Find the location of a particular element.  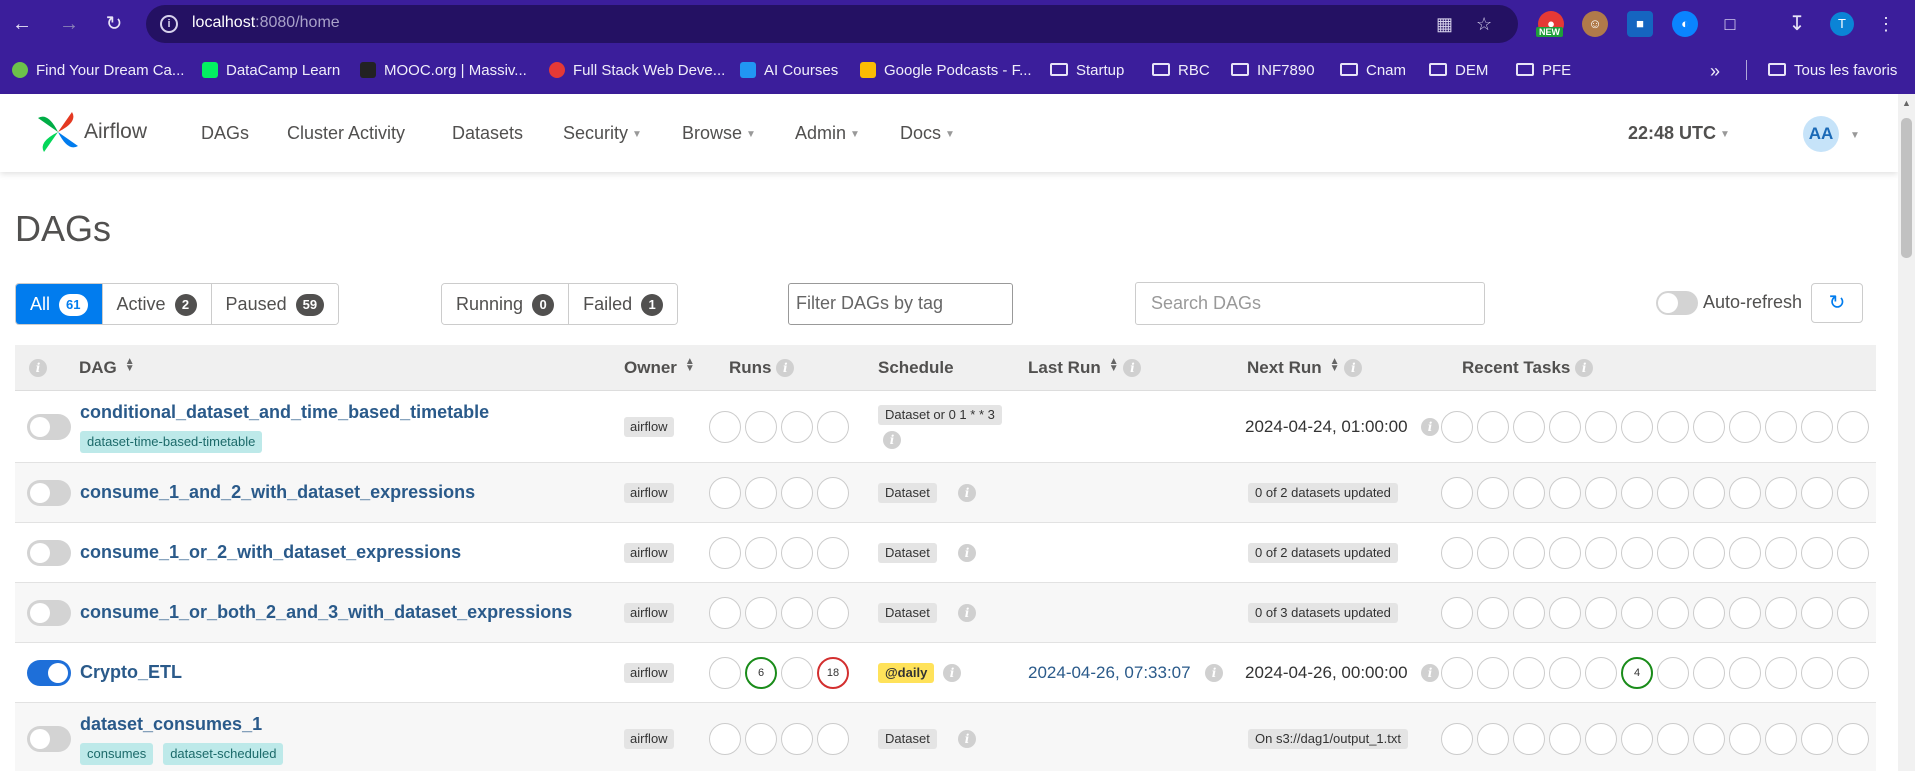

bookmark-1: DataCamp Learn is located at coordinates (271, 71).